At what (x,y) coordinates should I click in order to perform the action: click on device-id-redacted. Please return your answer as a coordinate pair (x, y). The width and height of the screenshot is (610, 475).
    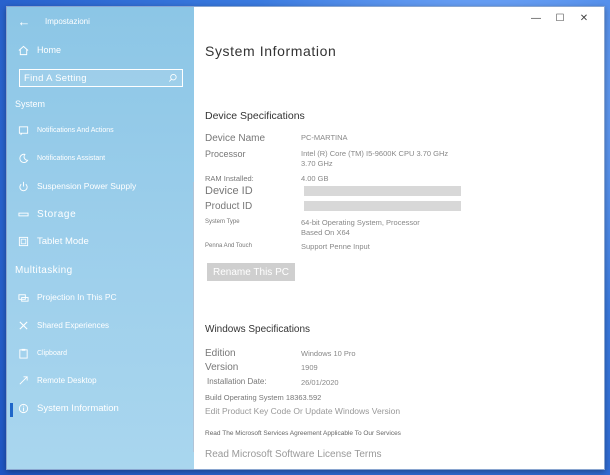
    Looking at the image, I should click on (382, 191).